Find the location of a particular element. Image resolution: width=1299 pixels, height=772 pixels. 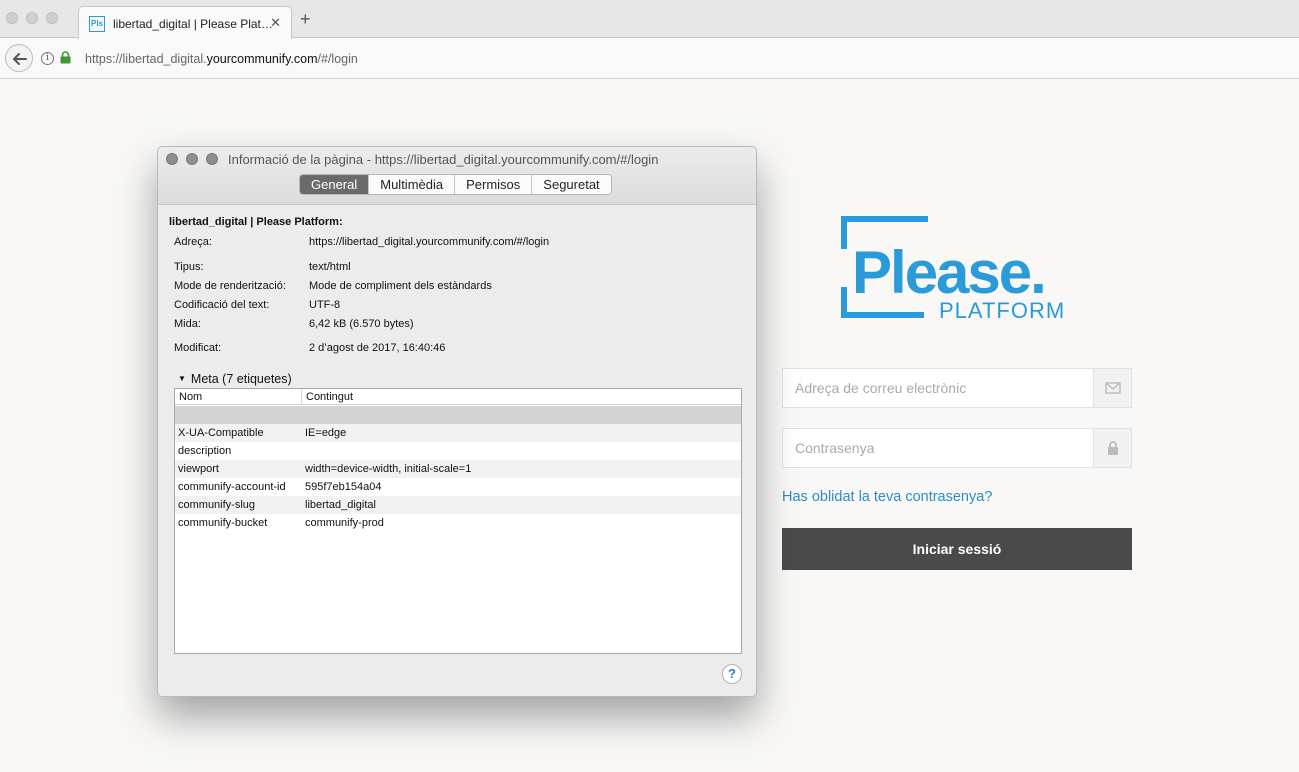

tab-close-icon: ✕ is located at coordinates (275, 23).